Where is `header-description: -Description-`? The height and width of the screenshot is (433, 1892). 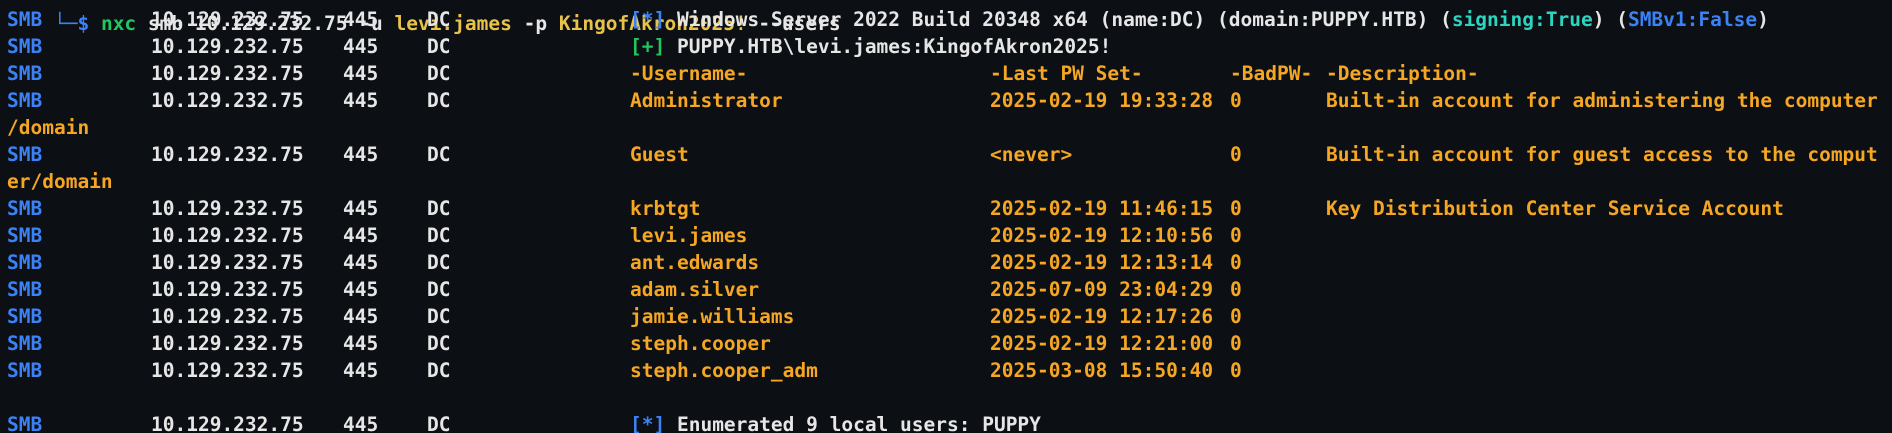 header-description: -Description- is located at coordinates (1402, 73).